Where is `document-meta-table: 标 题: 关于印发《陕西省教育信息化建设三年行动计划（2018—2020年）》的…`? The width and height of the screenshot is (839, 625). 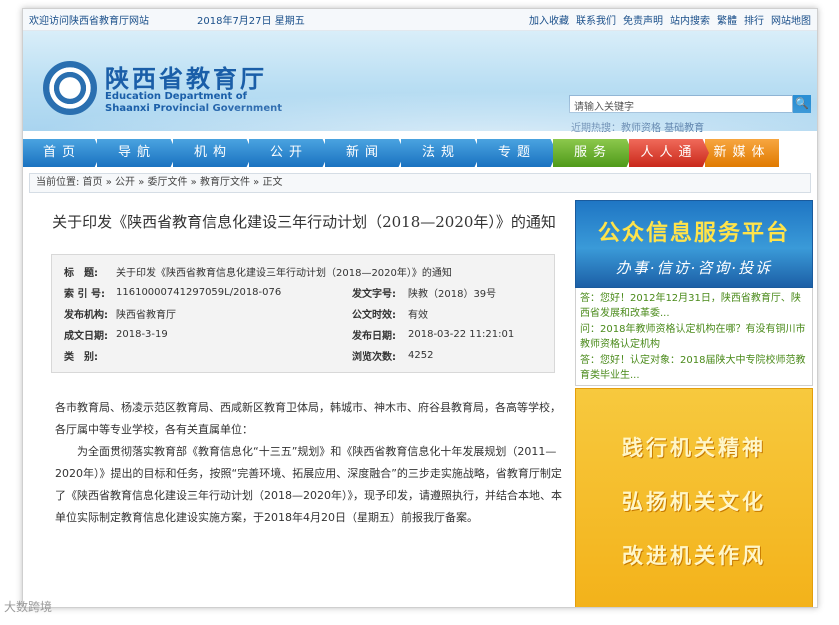
document-meta-table: 标 题: 关于印发《陕西省教育信息化建设三年行动计划（2018—2020年）》的… is located at coordinates (303, 313).